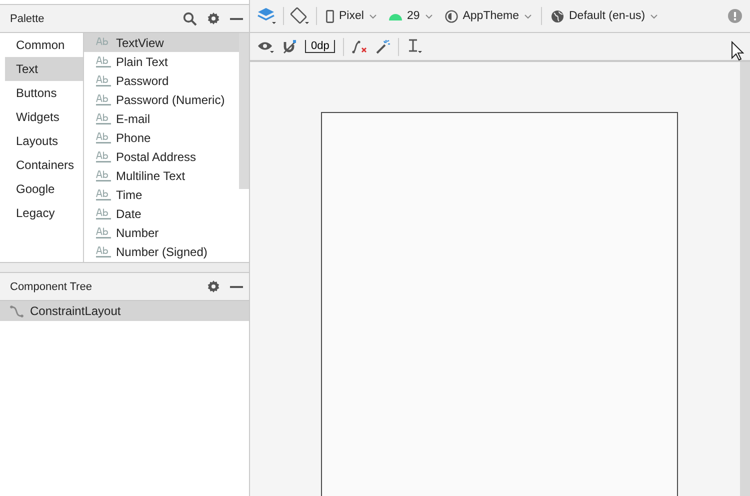 This screenshot has height=496, width=750. Describe the element at coordinates (28, 18) in the screenshot. I see `panel-title: Palette` at that location.